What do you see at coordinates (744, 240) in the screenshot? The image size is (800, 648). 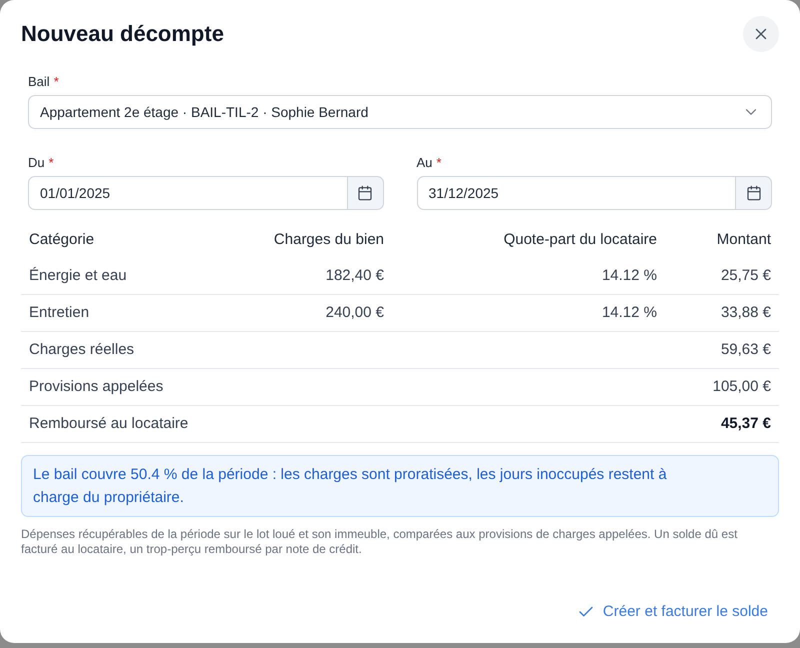 I see `column-header: Montant` at bounding box center [744, 240].